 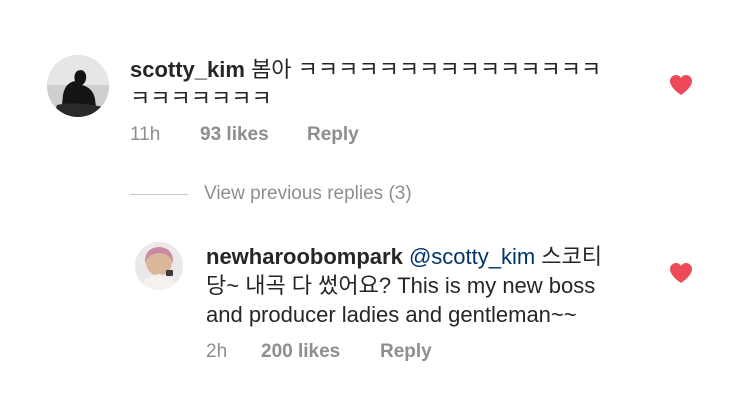 What do you see at coordinates (401, 285) in the screenshot?
I see `reply-text-line2: 당~ 내곡 다 썼어요? This is my new boss` at bounding box center [401, 285].